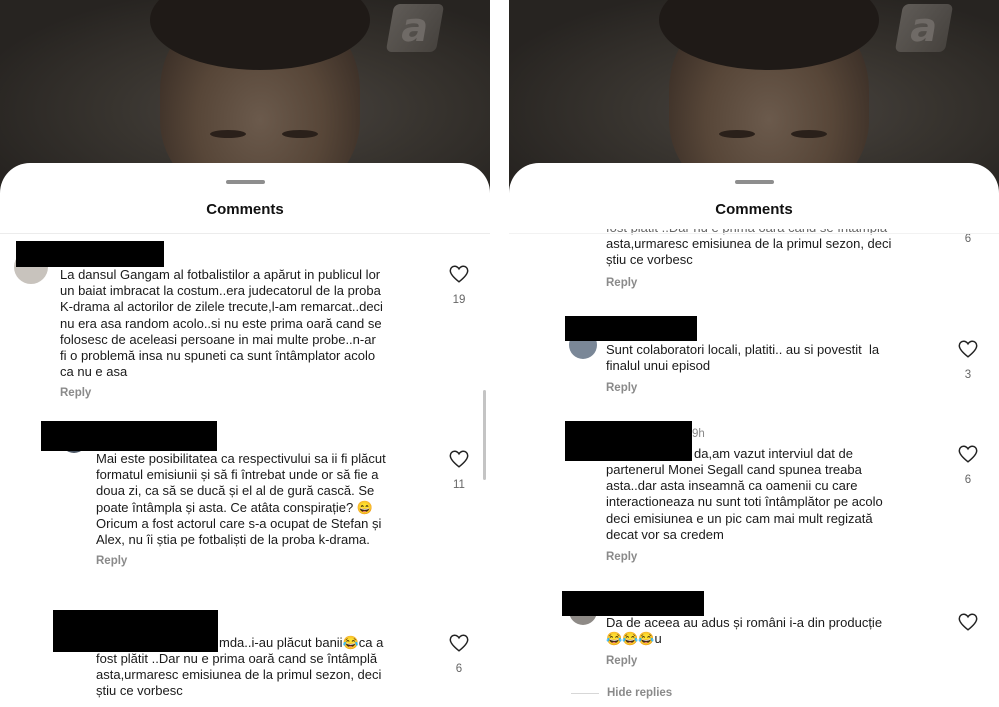 This screenshot has width=999, height=707. I want to click on like-count: 19, so click(459, 300).